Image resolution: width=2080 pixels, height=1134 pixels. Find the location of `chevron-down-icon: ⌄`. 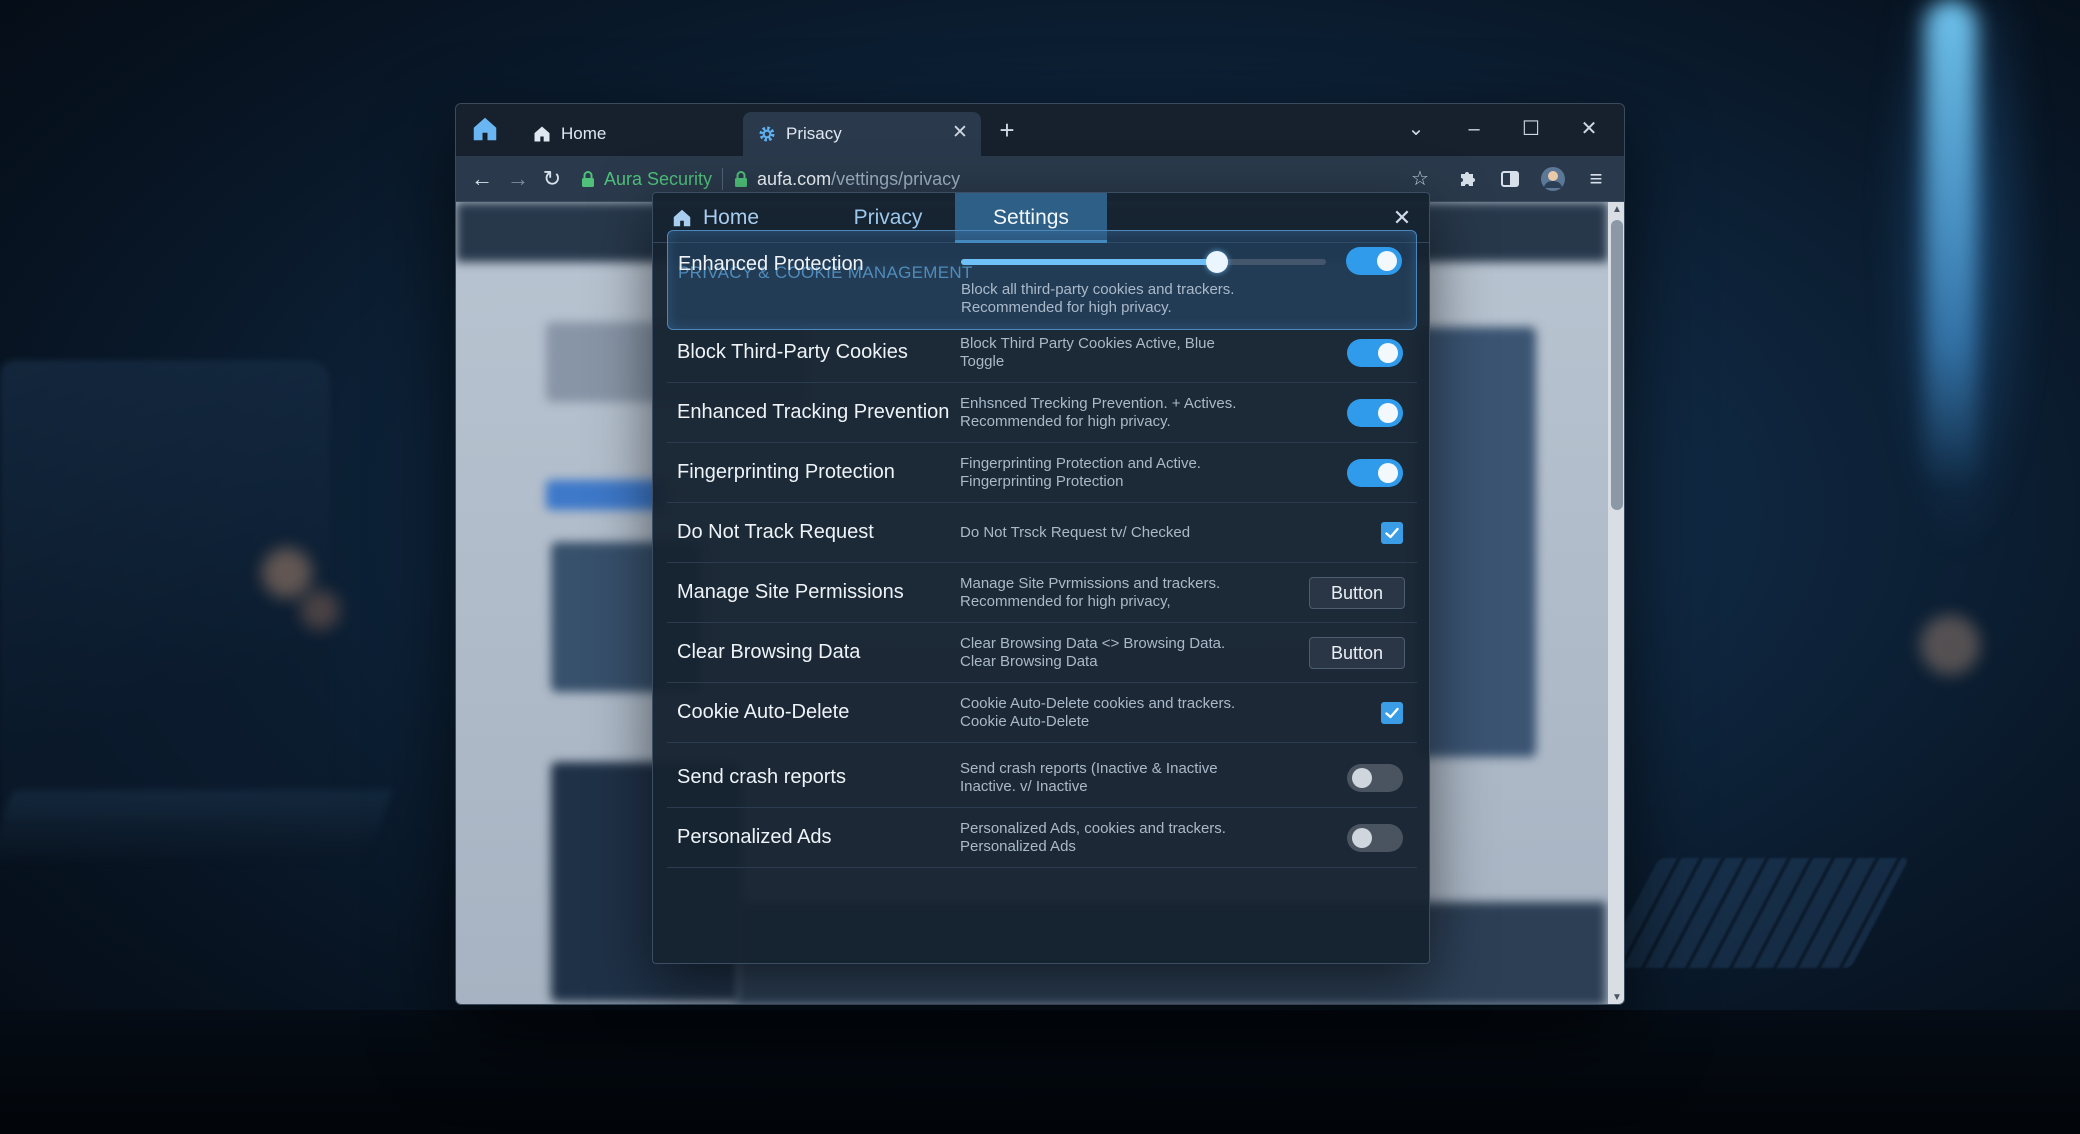

chevron-down-icon: ⌄ is located at coordinates (1416, 129).